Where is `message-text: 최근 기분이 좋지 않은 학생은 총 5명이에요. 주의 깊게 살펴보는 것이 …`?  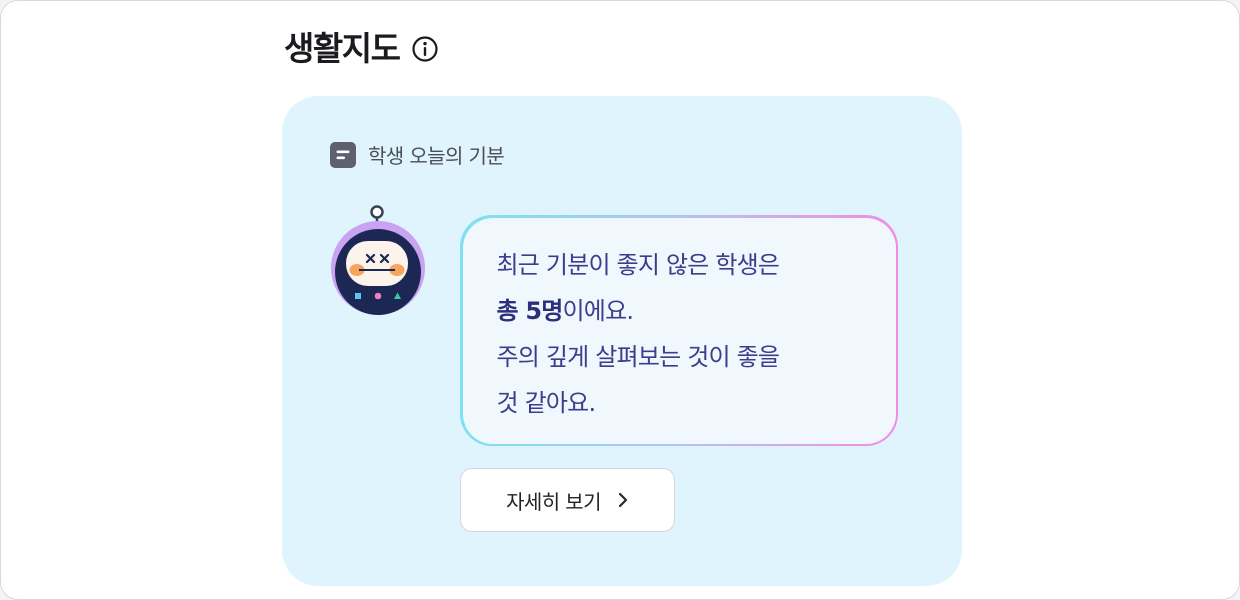 message-text: 최근 기분이 좋지 않은 학생은 총 5명이에요. 주의 깊게 살펴보는 것이 … is located at coordinates (679, 330).